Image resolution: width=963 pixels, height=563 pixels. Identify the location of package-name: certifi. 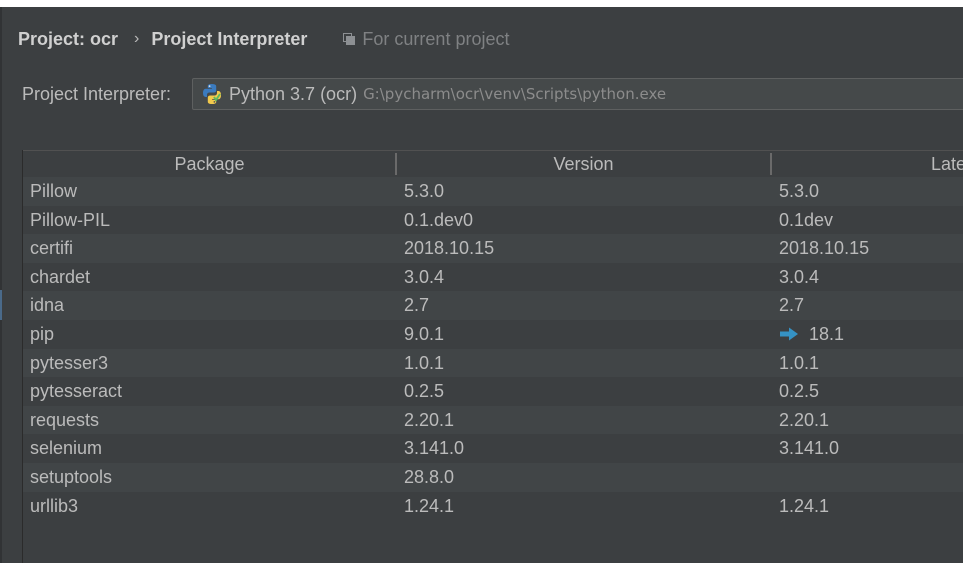
(52, 248).